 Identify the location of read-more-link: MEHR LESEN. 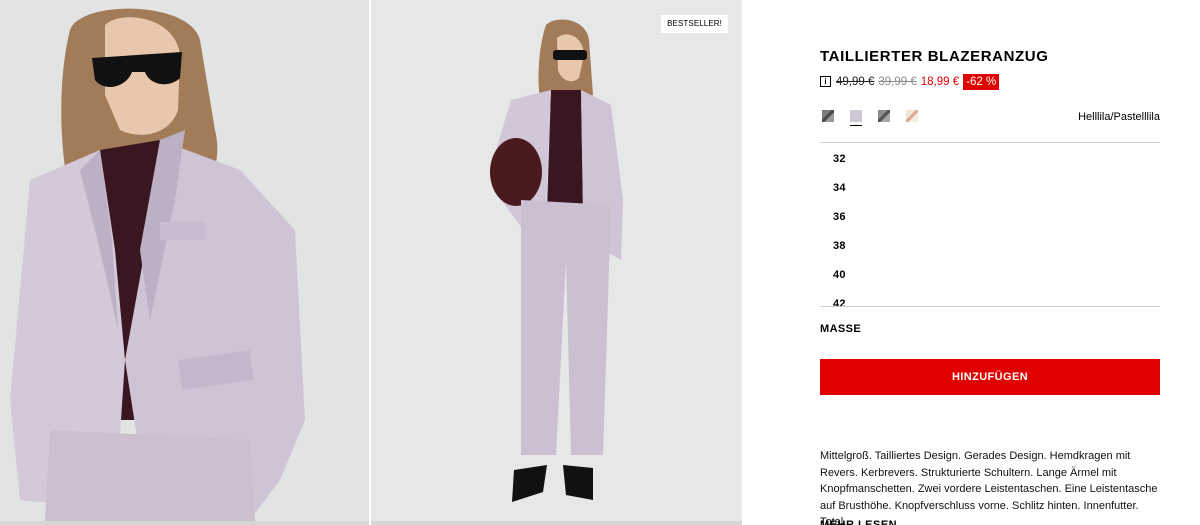
(858, 521).